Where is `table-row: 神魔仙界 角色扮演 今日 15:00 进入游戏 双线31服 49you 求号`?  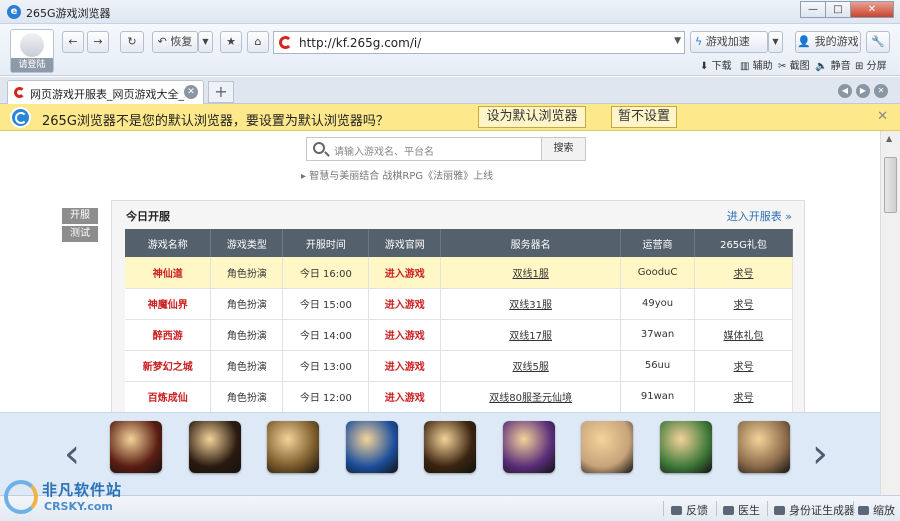
table-row: 神魔仙界 角色扮演 今日 15:00 进入游戏 双线31服 49you 求号 is located at coordinates (459, 304).